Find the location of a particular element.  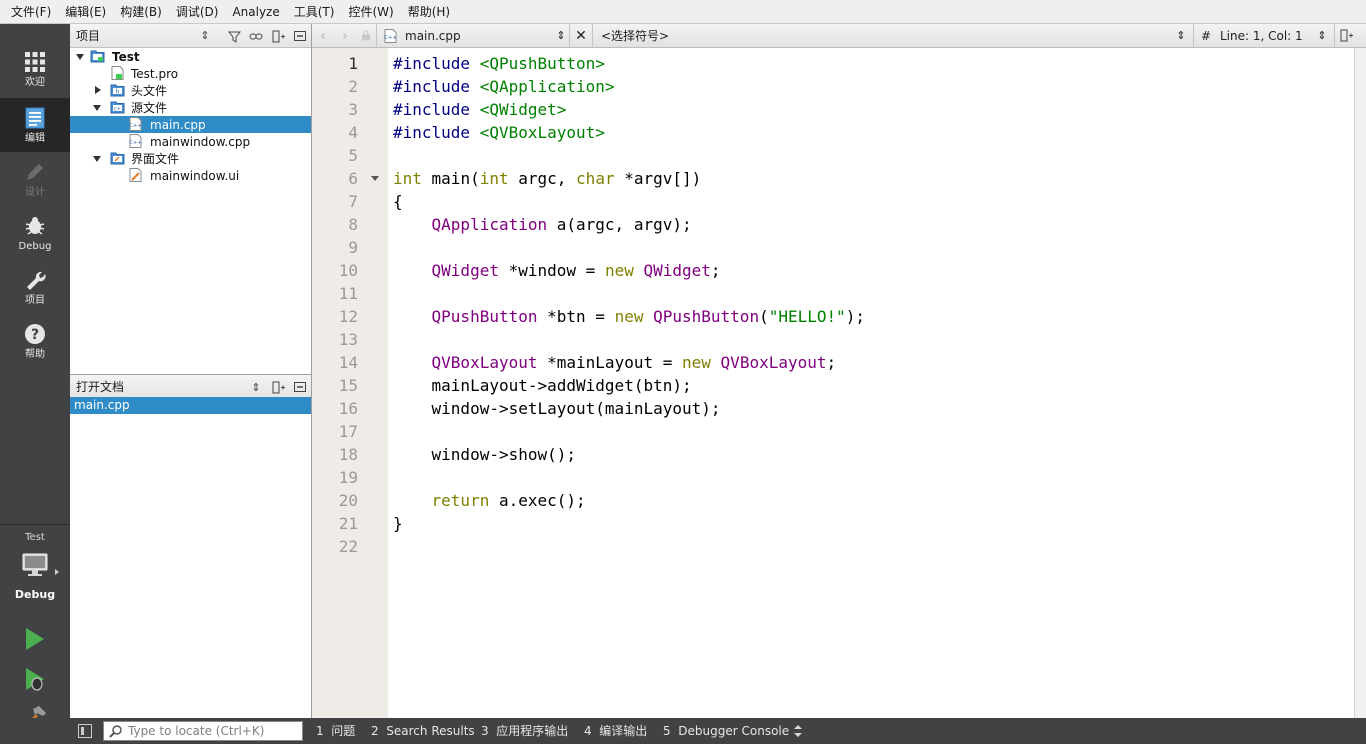

mode-label: 编辑 is located at coordinates (35, 138).